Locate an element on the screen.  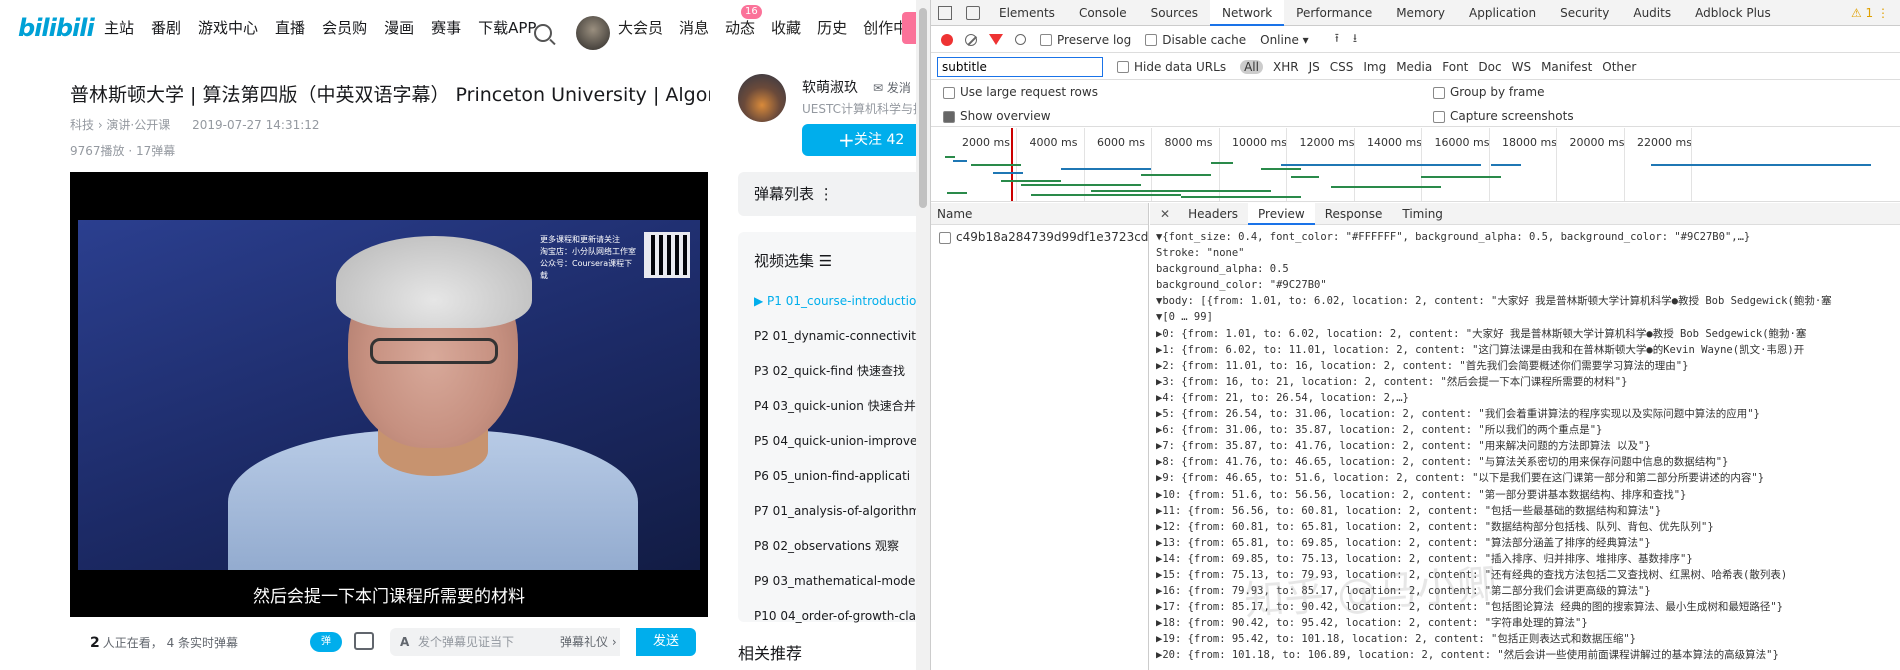
disable-cache-checkbox is located at coordinates (1151, 39).